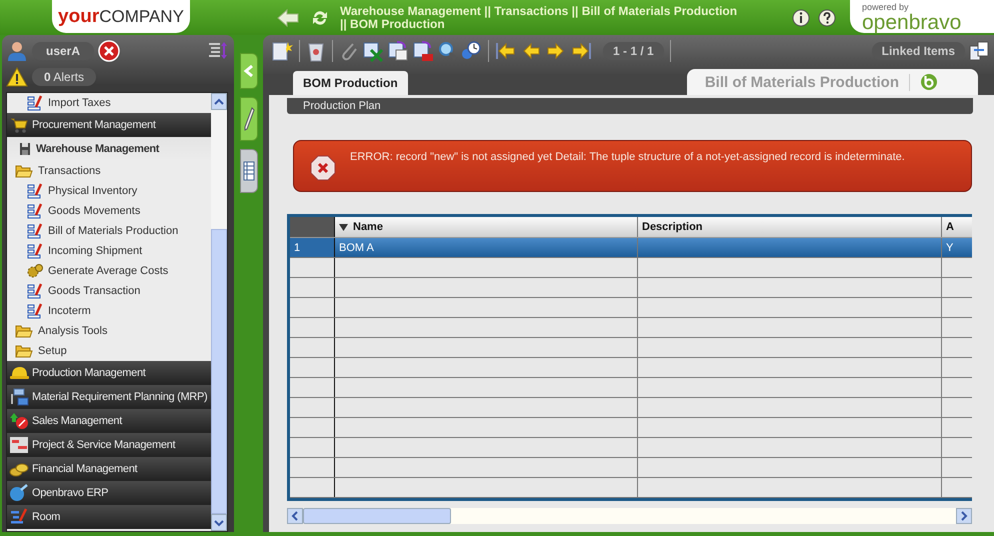 Image resolution: width=994 pixels, height=536 pixels. Describe the element at coordinates (109, 331) in the screenshot. I see `menu-item: Analysis Tools` at that location.